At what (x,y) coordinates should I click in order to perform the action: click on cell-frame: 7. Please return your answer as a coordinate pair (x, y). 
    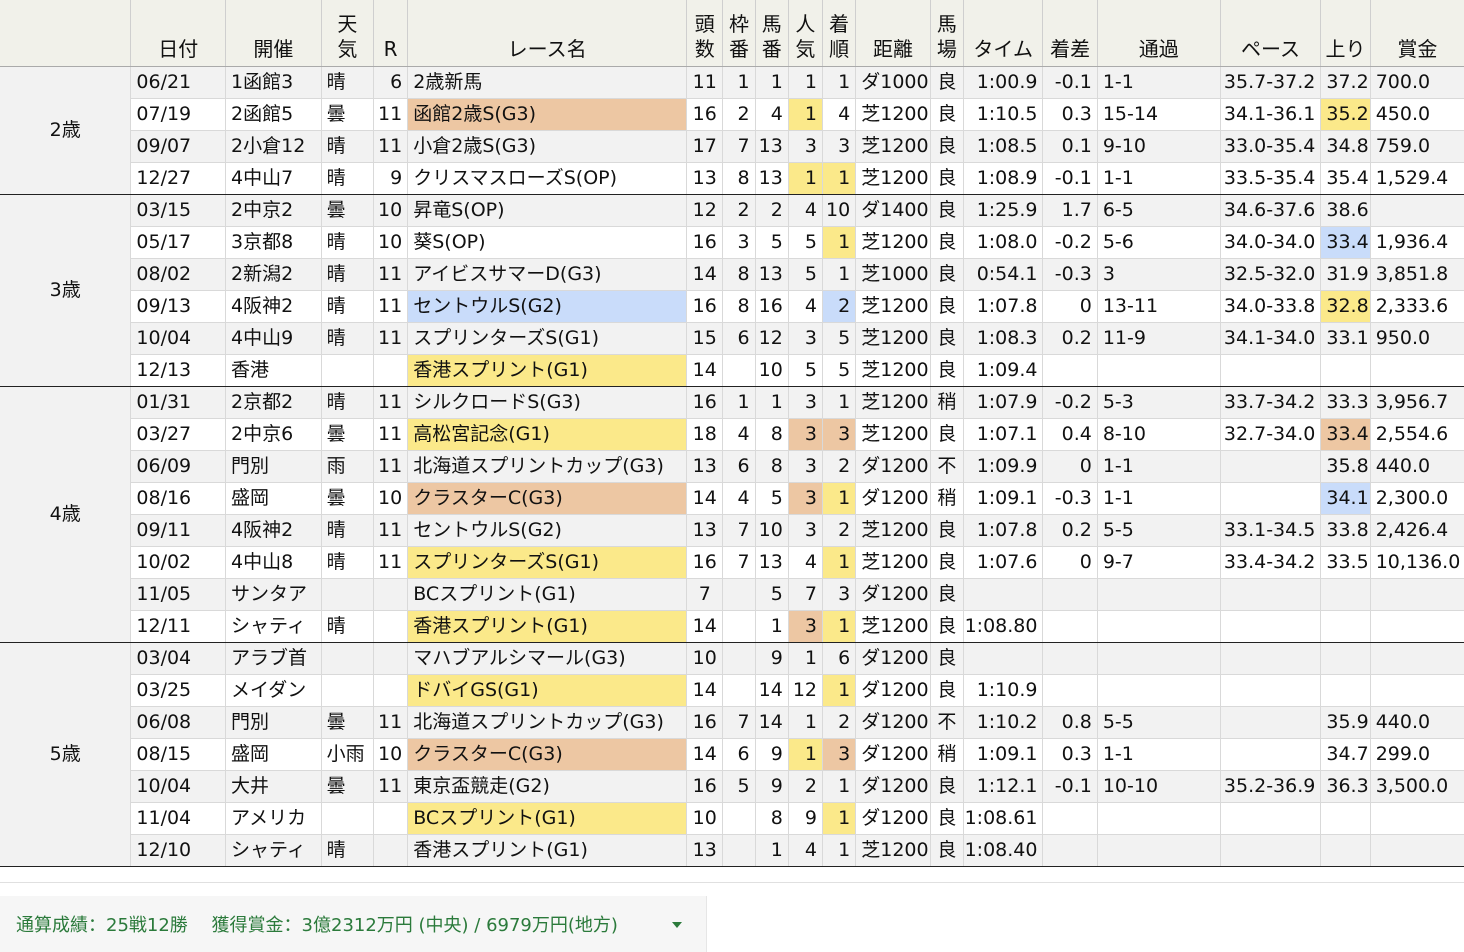
    Looking at the image, I should click on (739, 530).